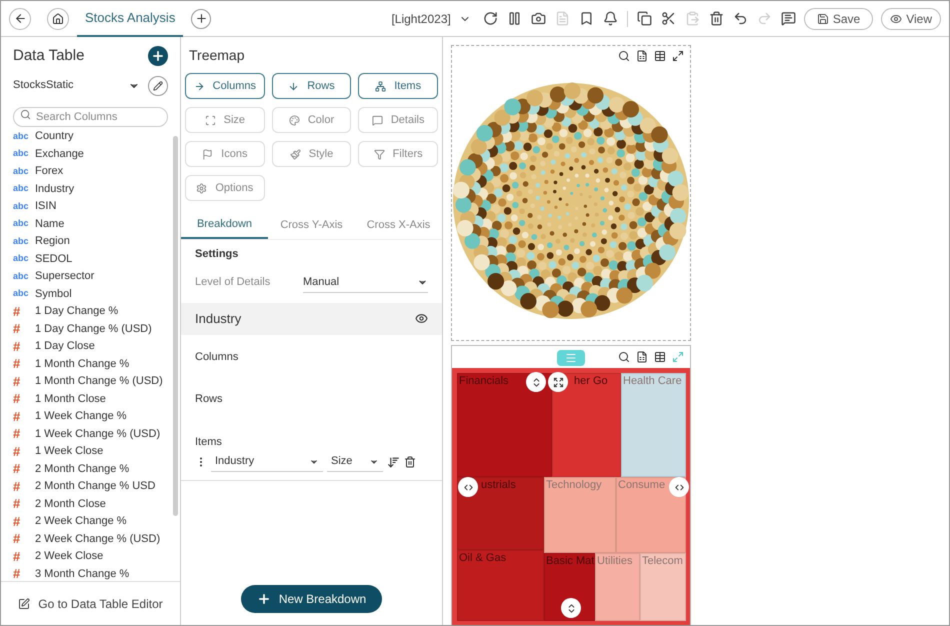 Image resolution: width=950 pixels, height=626 pixels. I want to click on theme-dropdown: [Light2023], so click(431, 19).